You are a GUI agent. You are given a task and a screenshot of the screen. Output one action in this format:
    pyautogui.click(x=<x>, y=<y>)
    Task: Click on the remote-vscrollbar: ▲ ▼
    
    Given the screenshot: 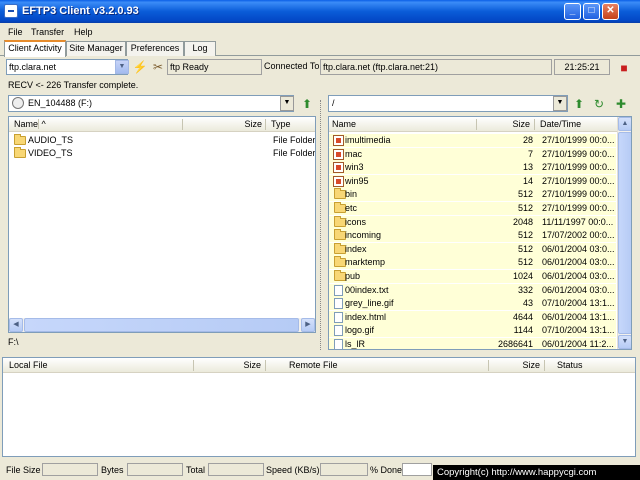 What is the action you would take?
    pyautogui.click(x=624, y=233)
    